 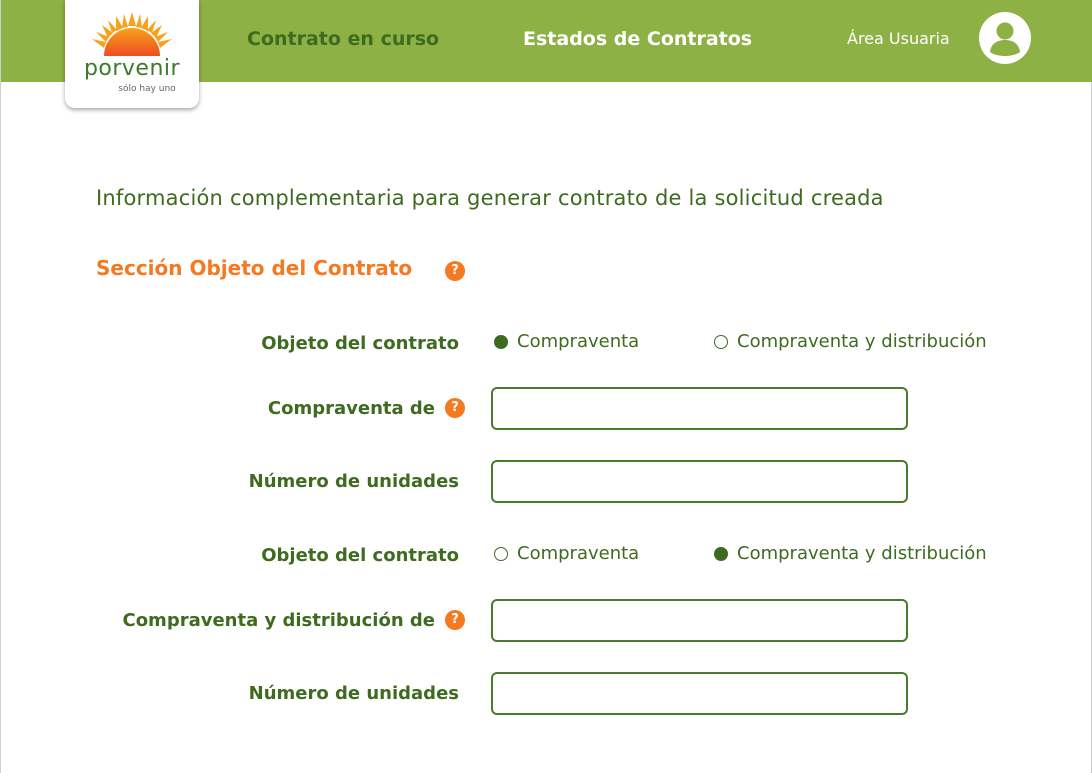 I want to click on nav-user-area: Área Usuaria, so click(x=898, y=38).